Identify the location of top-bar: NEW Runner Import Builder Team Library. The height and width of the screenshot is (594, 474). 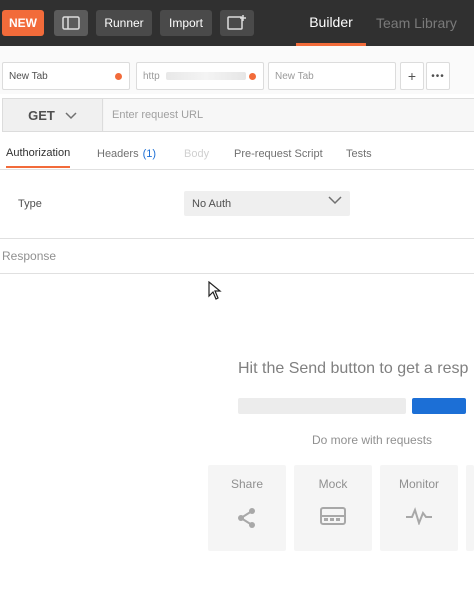
(237, 23).